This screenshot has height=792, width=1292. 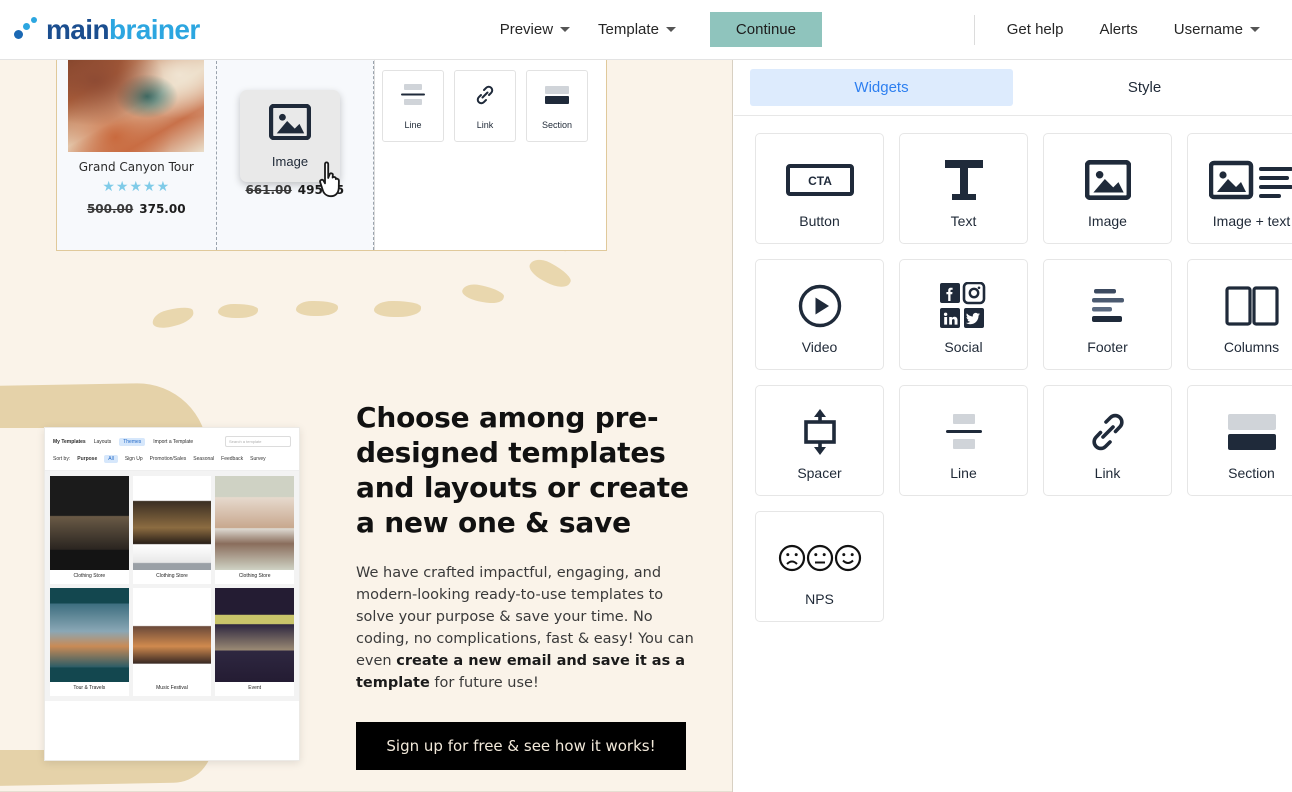 I want to click on tab-style: Style, so click(x=1144, y=87).